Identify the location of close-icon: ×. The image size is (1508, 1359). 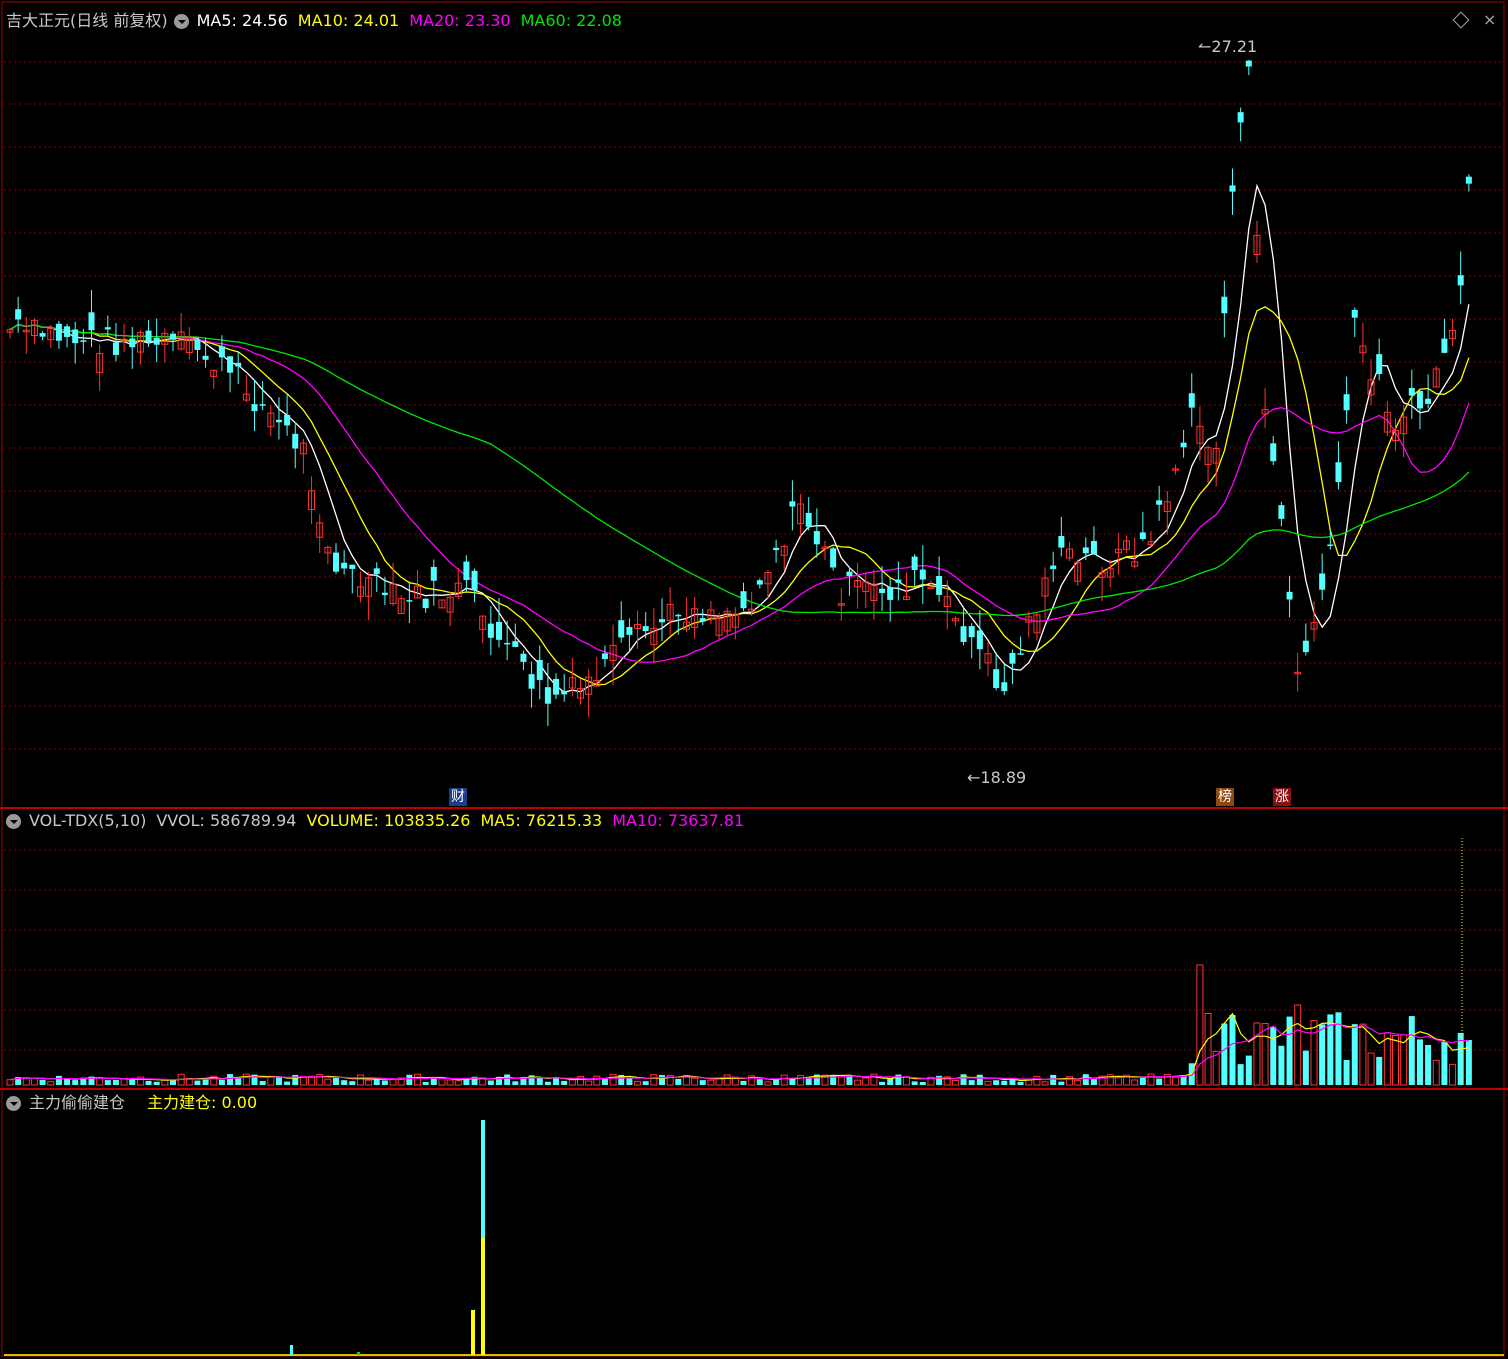
(1489, 19).